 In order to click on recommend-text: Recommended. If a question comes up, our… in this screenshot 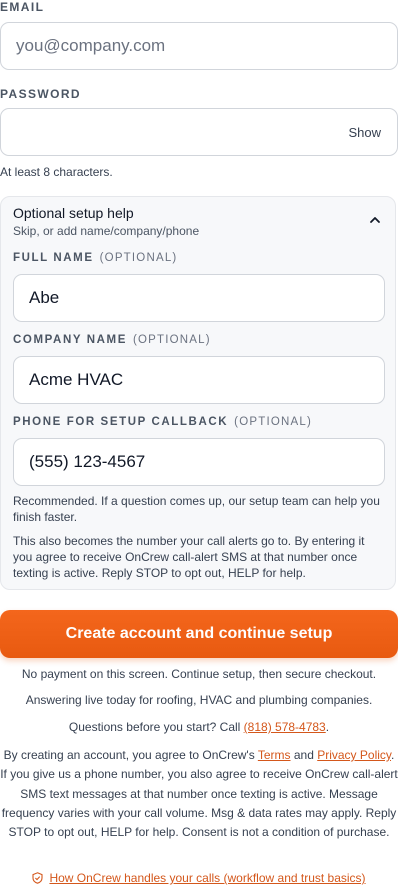, I will do `click(196, 509)`.